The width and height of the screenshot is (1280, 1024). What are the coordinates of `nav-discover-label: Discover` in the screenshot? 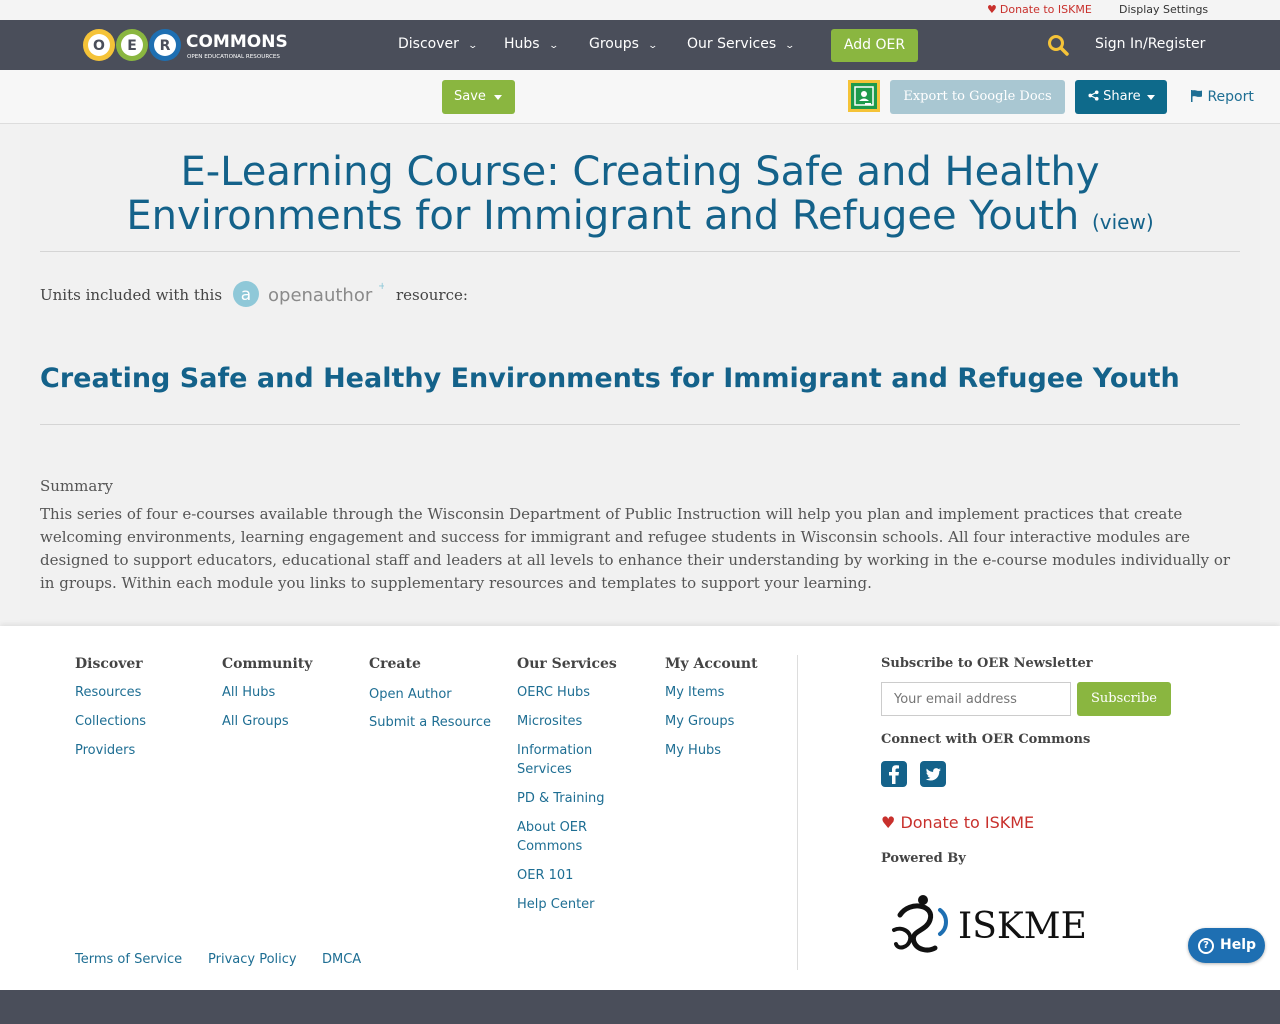 It's located at (428, 44).